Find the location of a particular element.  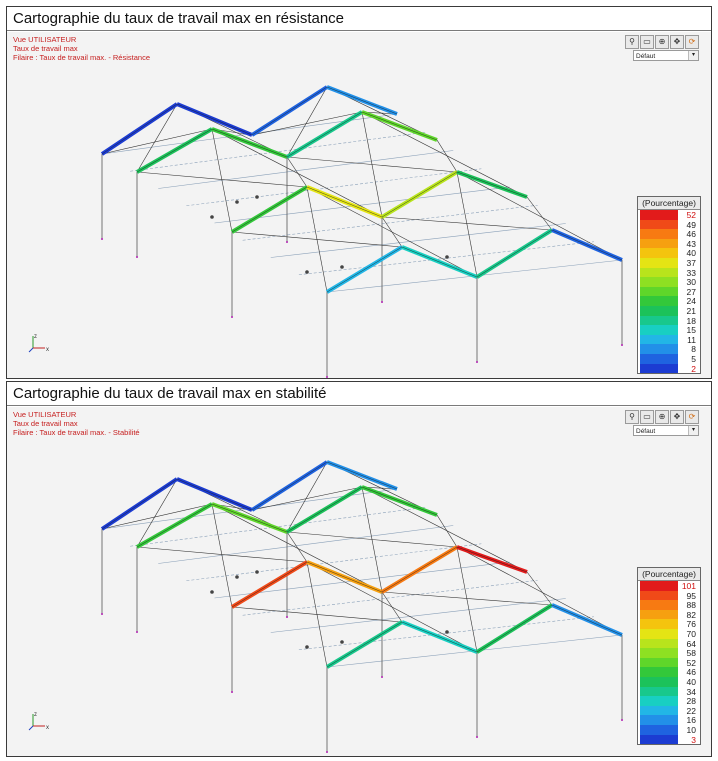

legend-row: 11 is located at coordinates (669, 339).